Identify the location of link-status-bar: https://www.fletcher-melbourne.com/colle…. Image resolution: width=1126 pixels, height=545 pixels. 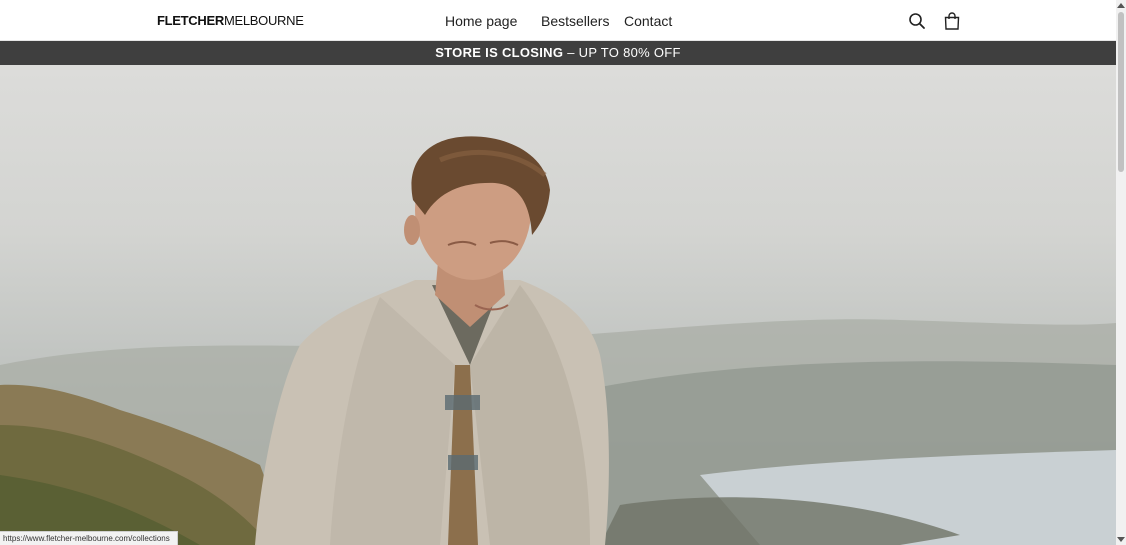
(89, 538).